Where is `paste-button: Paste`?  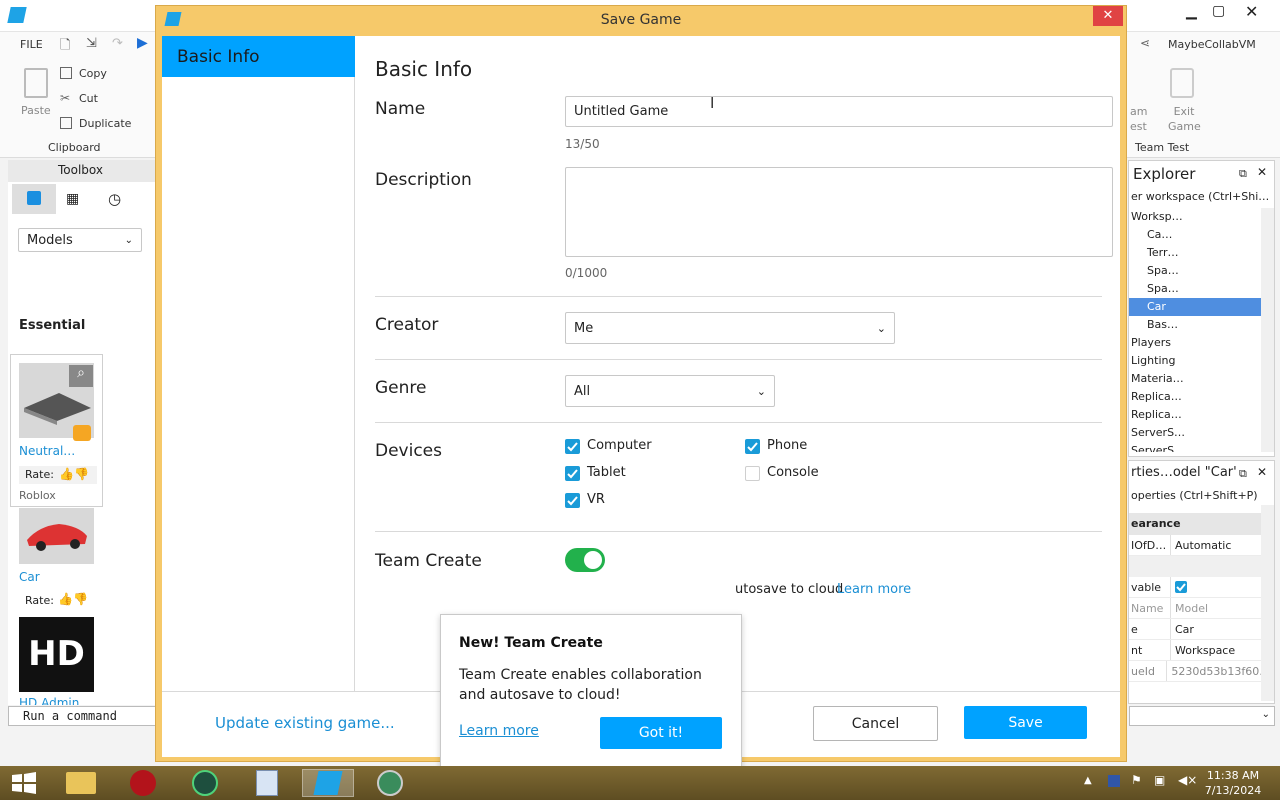 paste-button: Paste is located at coordinates (36, 110).